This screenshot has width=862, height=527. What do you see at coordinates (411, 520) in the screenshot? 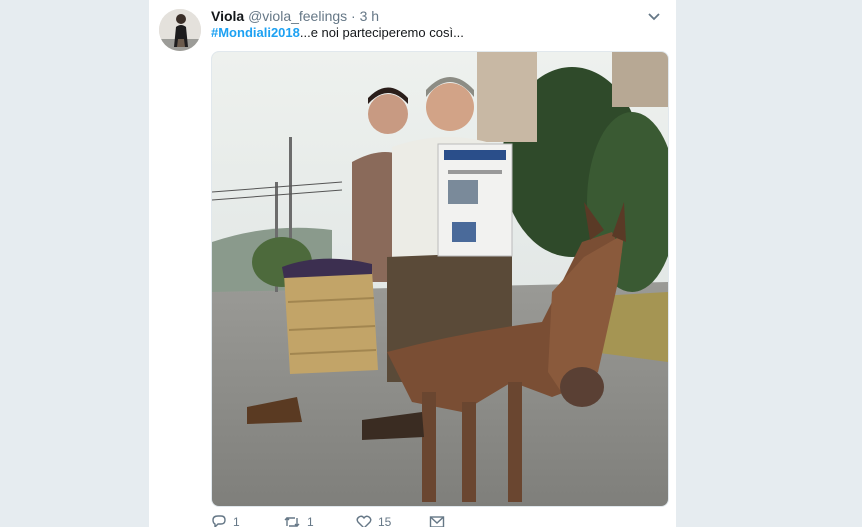
I see `tweet-actions: 1 1 15` at bounding box center [411, 520].